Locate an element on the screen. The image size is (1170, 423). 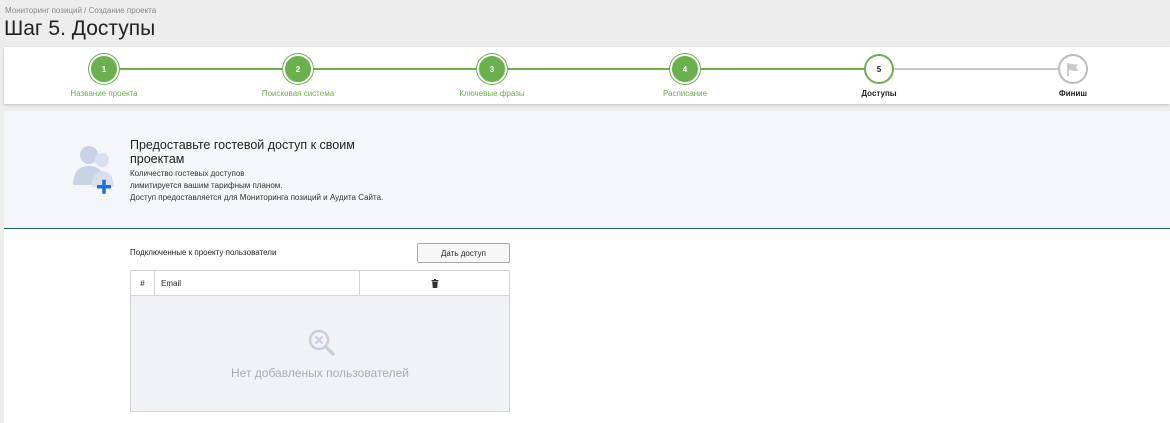
step-circle is located at coordinates (1073, 69).